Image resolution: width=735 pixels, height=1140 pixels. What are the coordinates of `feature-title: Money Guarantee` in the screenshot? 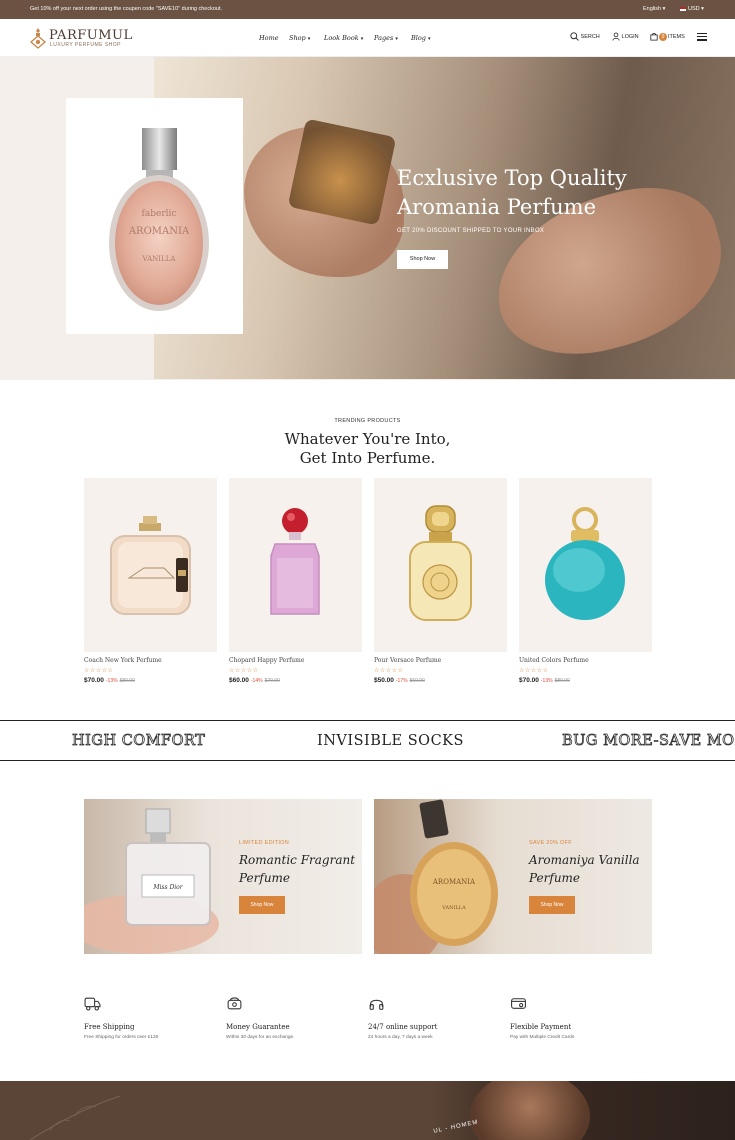 It's located at (258, 1027).